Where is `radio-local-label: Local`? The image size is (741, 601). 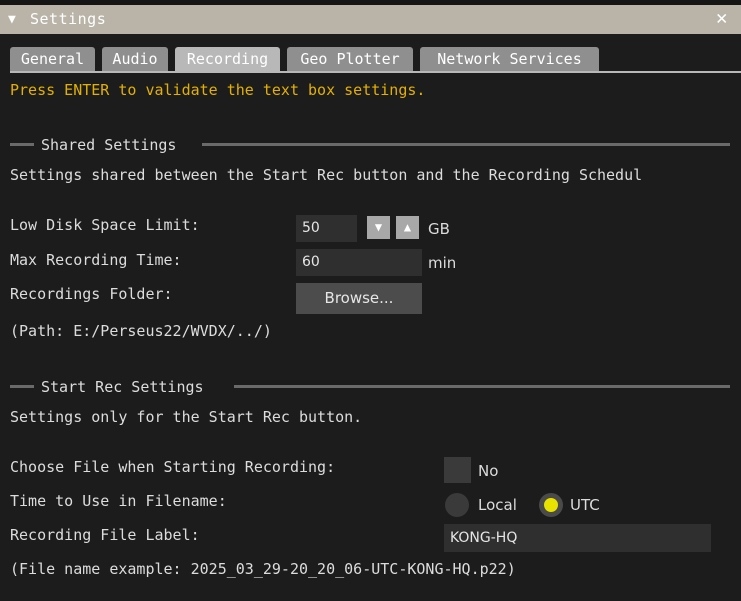
radio-local-label: Local is located at coordinates (497, 505).